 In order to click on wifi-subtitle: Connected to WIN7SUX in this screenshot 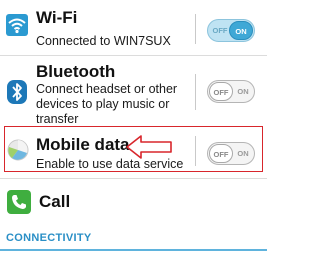, I will do `click(103, 41)`.